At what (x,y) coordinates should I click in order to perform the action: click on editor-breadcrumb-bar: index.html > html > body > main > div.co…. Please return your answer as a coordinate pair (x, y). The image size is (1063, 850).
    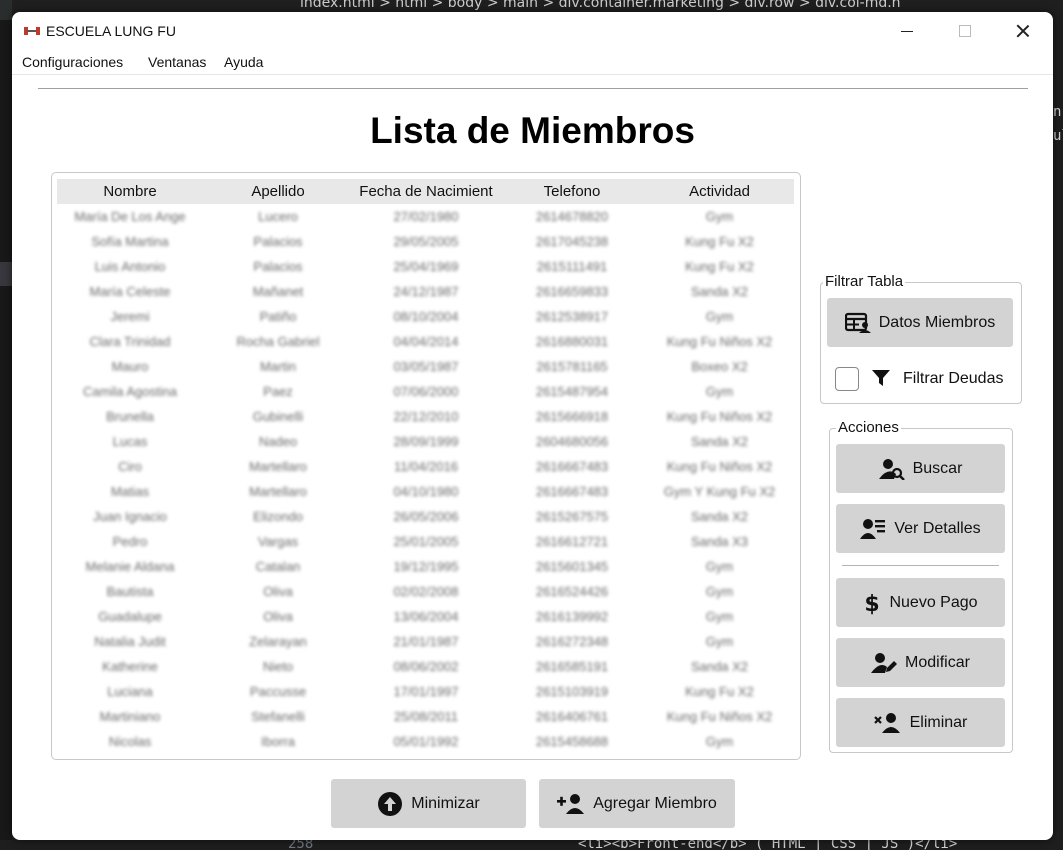
    Looking at the image, I should click on (531, 6).